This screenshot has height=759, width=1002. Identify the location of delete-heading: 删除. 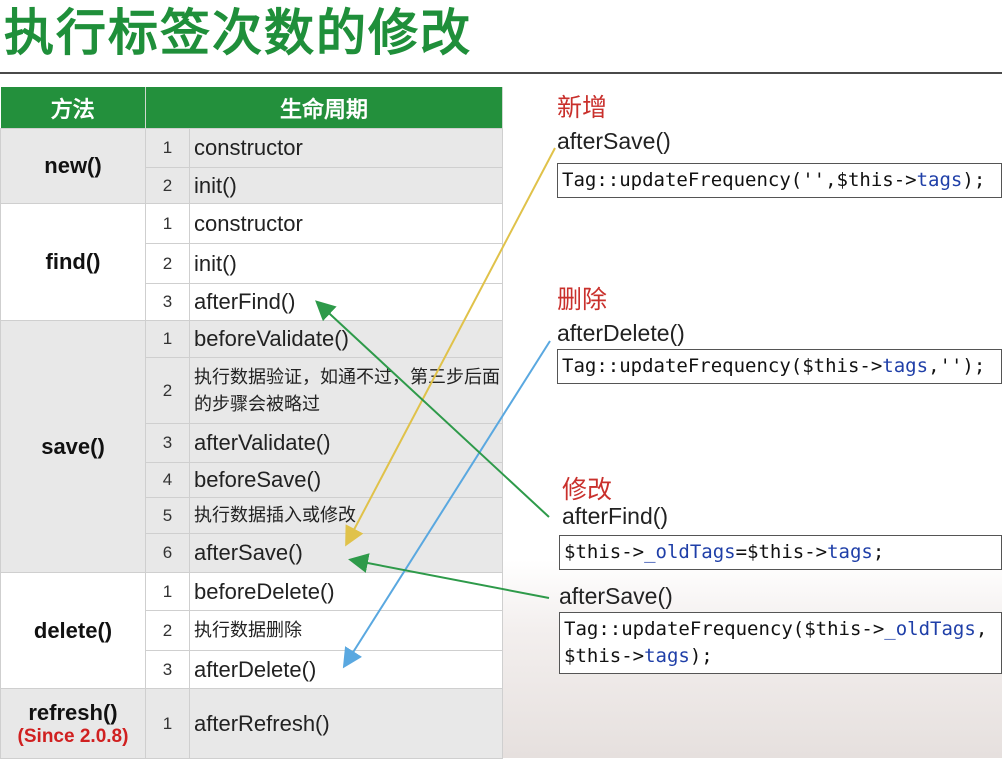
(582, 299).